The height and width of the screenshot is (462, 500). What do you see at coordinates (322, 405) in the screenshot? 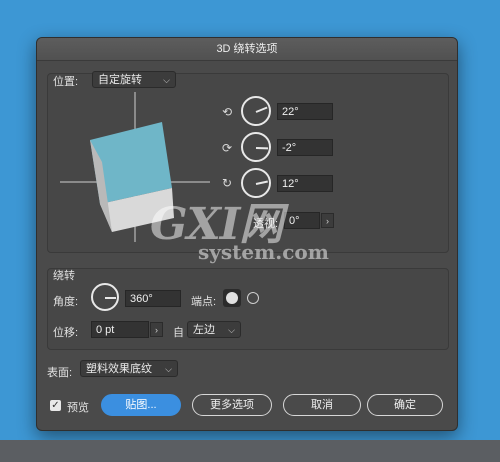
I see `cancel-button: 取消` at bounding box center [322, 405].